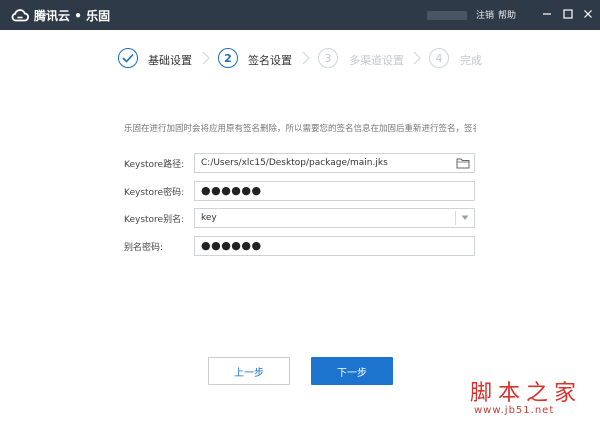  I want to click on close-button, so click(588, 14).